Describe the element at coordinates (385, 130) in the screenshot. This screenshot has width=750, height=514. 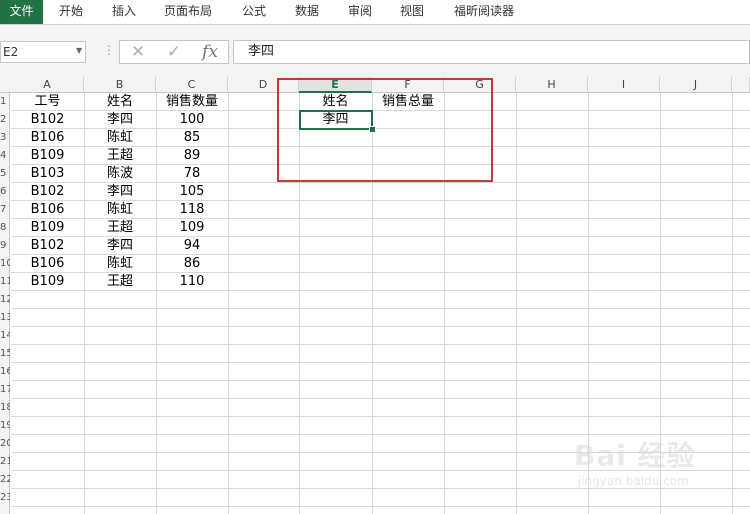
I see `highlight-annotation-box` at that location.